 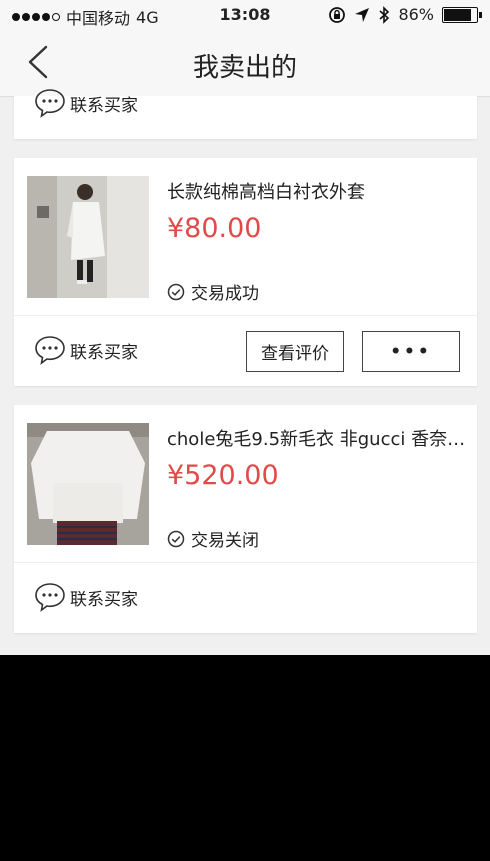 What do you see at coordinates (384, 14) in the screenshot?
I see `bluetooth-icon` at bounding box center [384, 14].